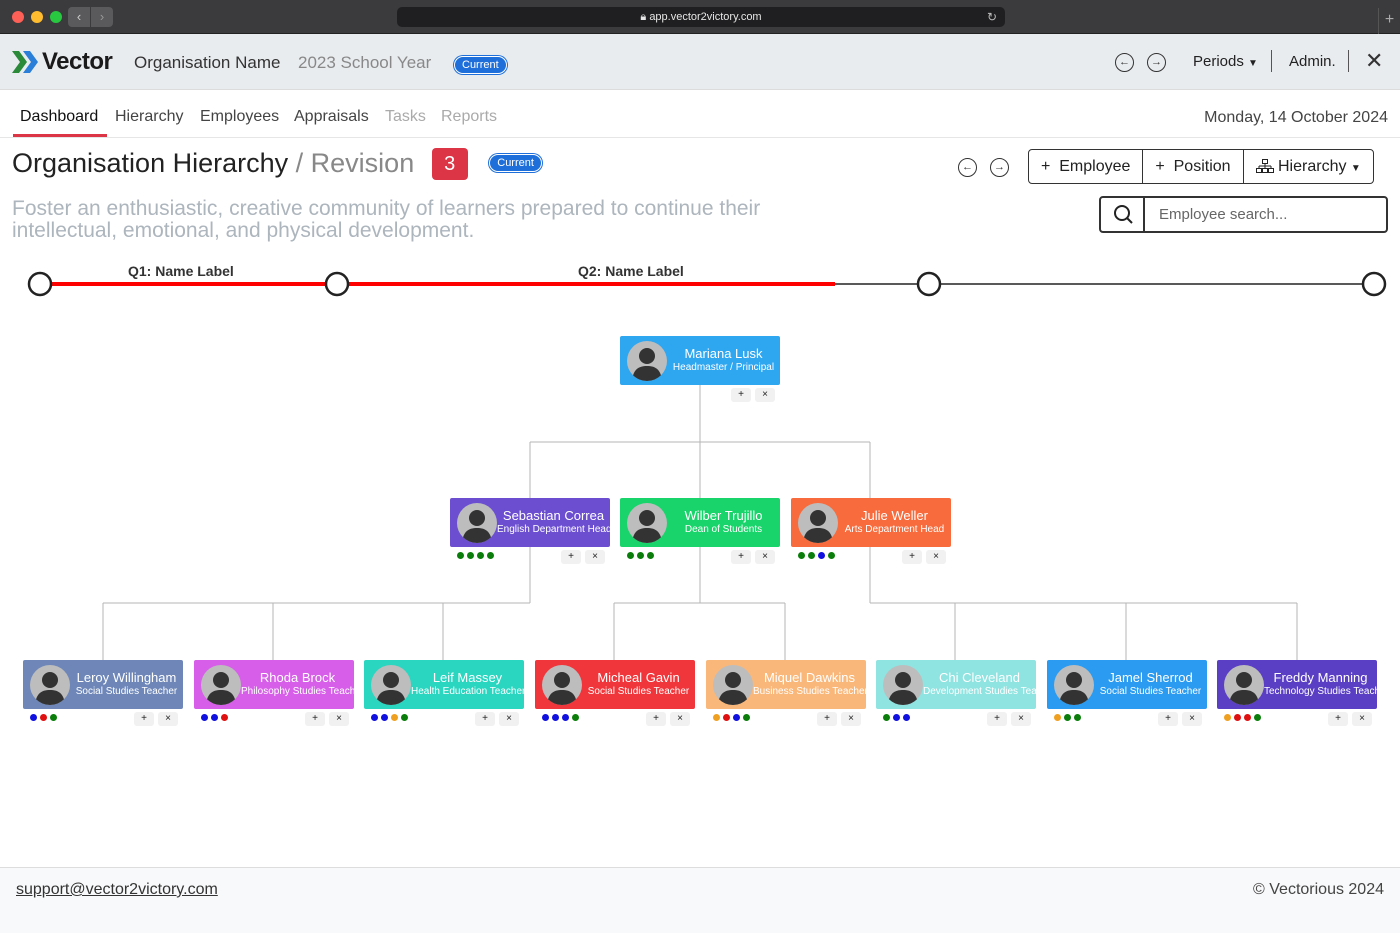  What do you see at coordinates (705, 17) in the screenshot?
I see `address-bar-url: app.vector2victory.com` at bounding box center [705, 17].